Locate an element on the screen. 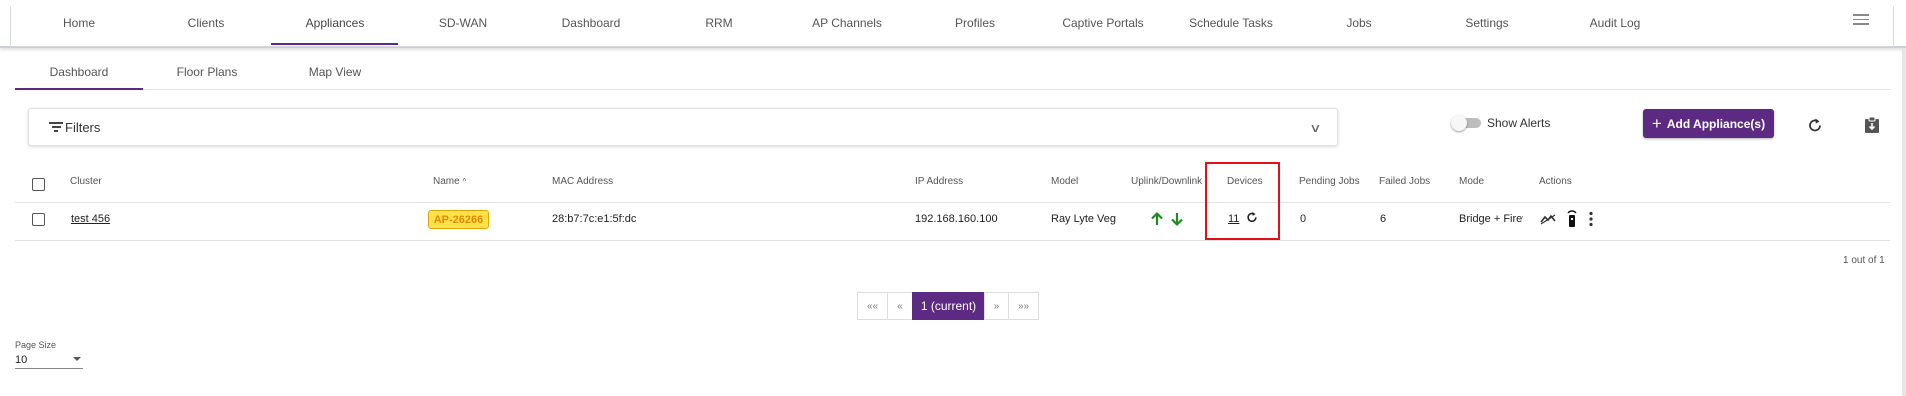 This screenshot has width=1906, height=396. filters-label: Filters is located at coordinates (83, 127).